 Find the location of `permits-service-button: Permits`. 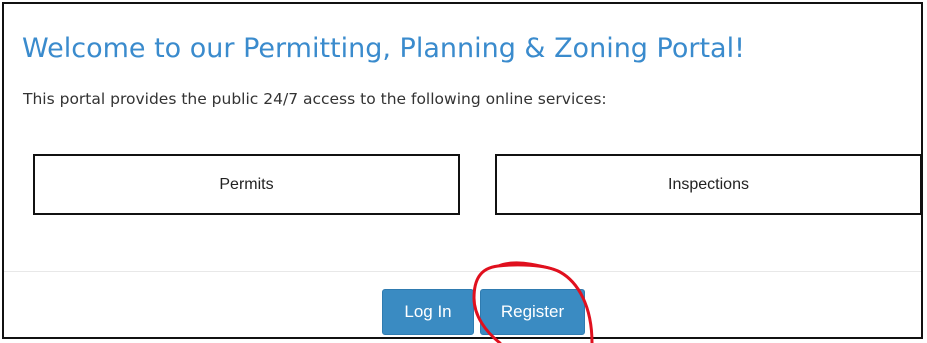

permits-service-button: Permits is located at coordinates (246, 184).